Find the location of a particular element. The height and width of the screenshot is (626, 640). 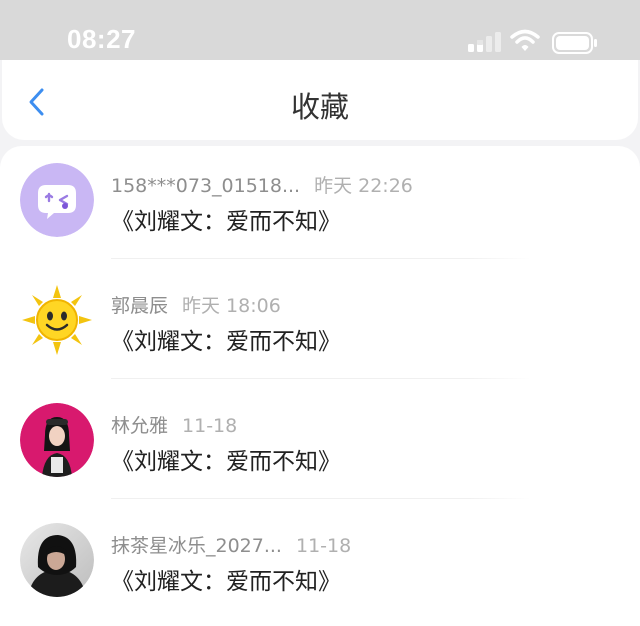

item-meta: 抹茶星冰乐_2027... 11-18 is located at coordinates (231, 544).